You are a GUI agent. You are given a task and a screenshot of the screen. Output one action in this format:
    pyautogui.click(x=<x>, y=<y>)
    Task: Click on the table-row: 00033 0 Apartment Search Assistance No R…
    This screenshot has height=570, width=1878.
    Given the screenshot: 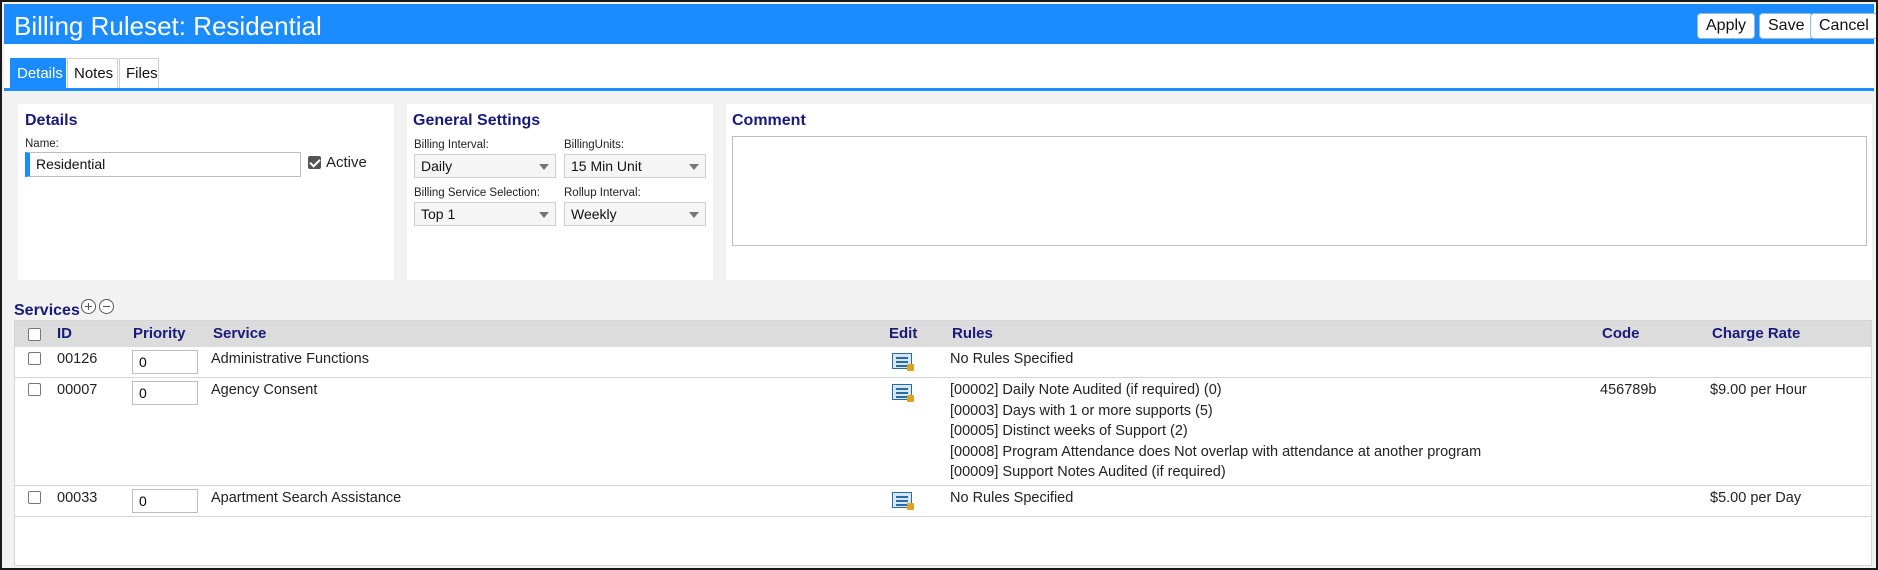 What is the action you would take?
    pyautogui.click(x=943, y=501)
    